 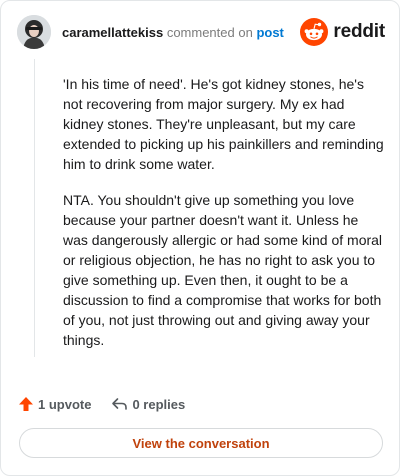 What do you see at coordinates (314, 32) in the screenshot?
I see `reddit-logo-icon` at bounding box center [314, 32].